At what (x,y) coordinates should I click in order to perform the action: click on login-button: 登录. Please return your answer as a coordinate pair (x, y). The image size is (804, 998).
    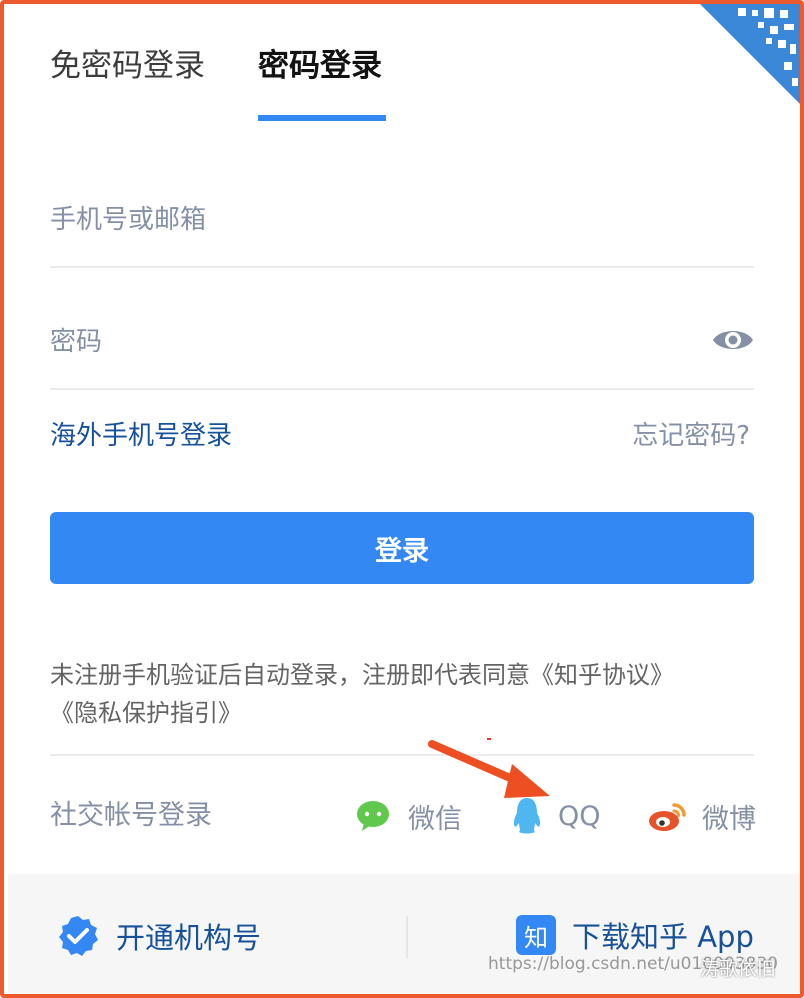
    Looking at the image, I should click on (402, 548).